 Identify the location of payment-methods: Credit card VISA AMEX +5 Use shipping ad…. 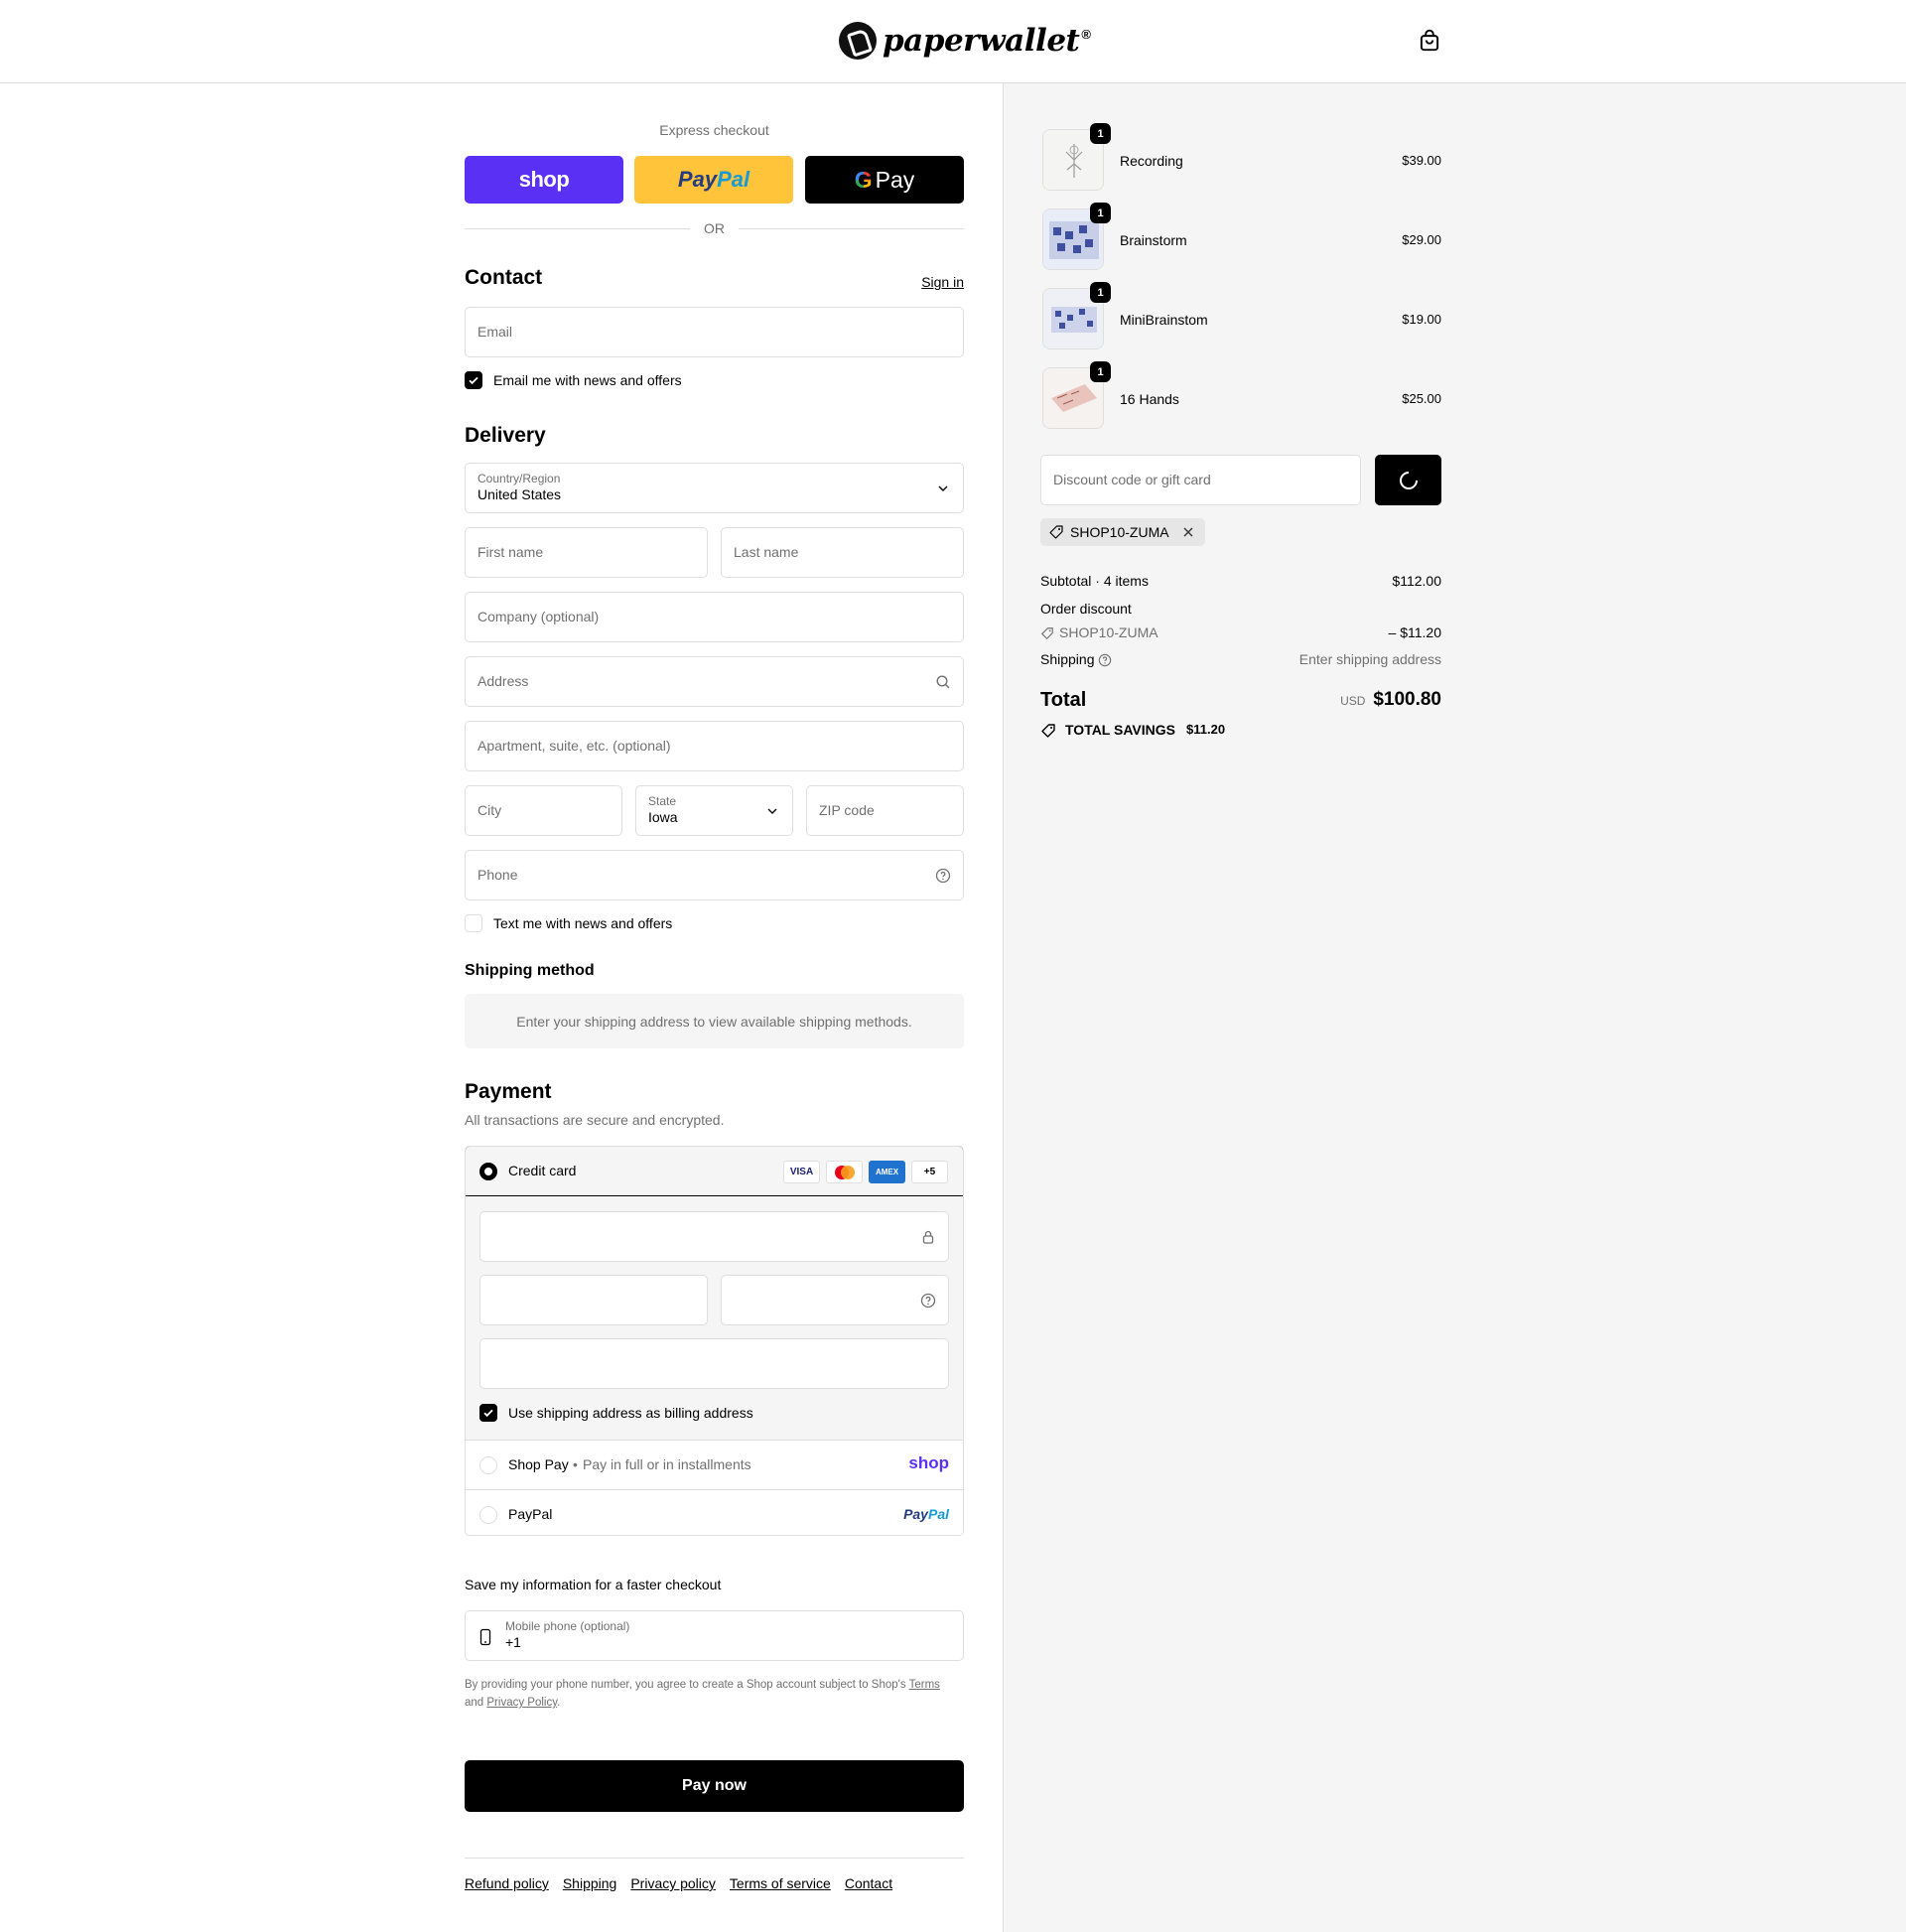
(714, 1341).